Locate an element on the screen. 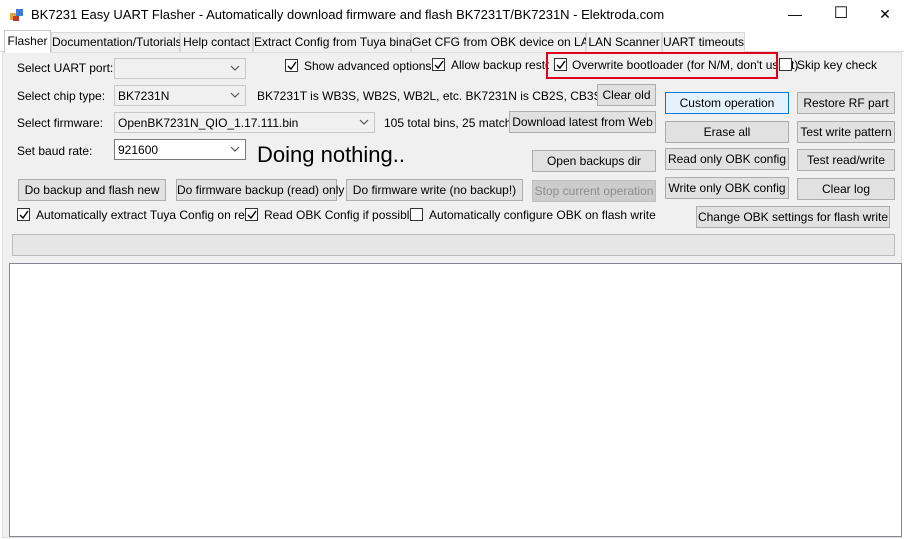 Image resolution: width=904 pixels, height=539 pixels. show-advanced-label: Show advanced options is located at coordinates (368, 66).